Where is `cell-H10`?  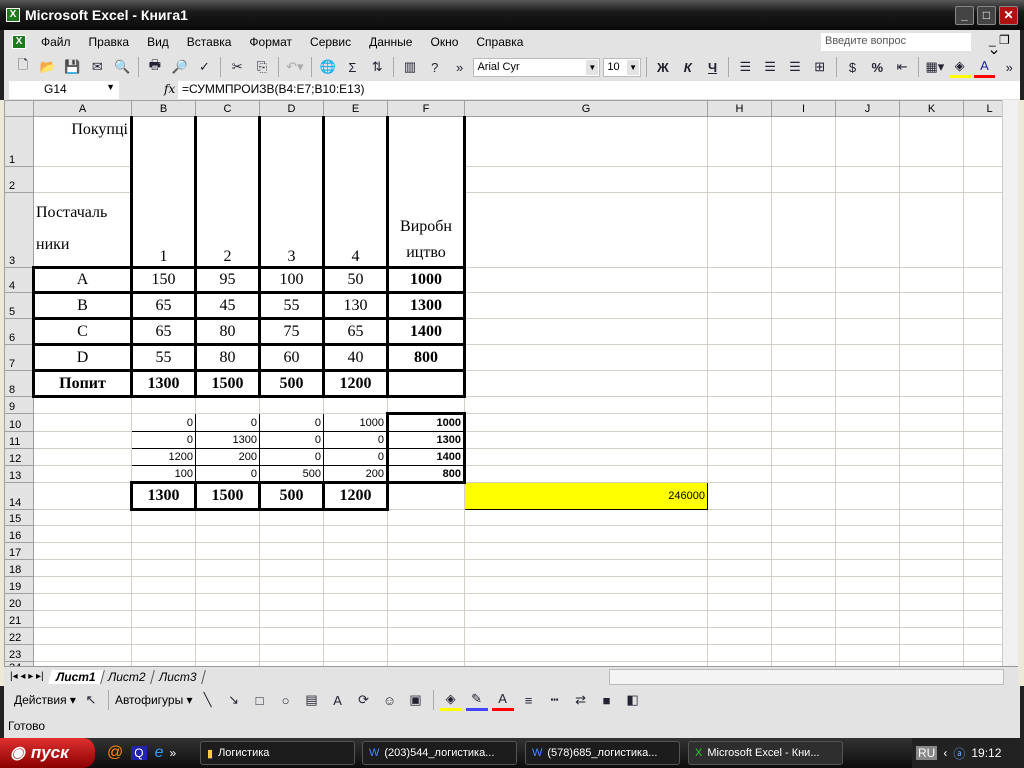
cell-H10 is located at coordinates (739, 422).